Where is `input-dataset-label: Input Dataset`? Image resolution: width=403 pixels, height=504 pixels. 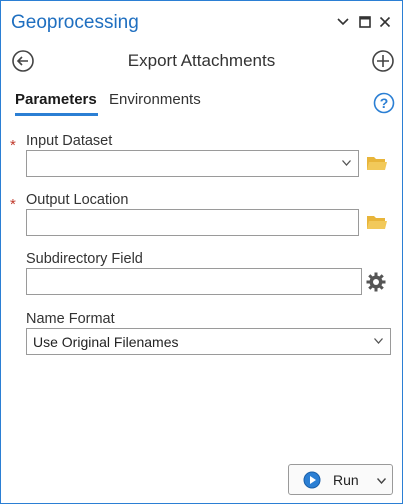
input-dataset-label: Input Dataset is located at coordinates (69, 141).